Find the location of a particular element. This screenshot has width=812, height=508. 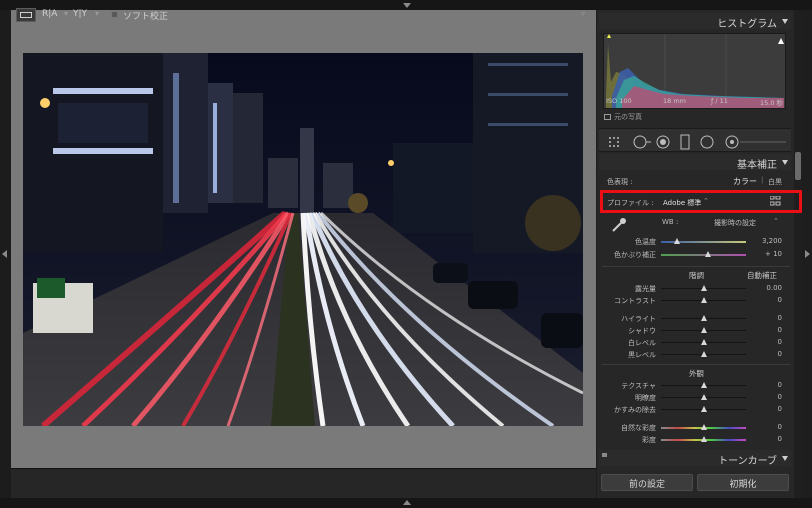

texture-slider-thumb is located at coordinates (704, 385).